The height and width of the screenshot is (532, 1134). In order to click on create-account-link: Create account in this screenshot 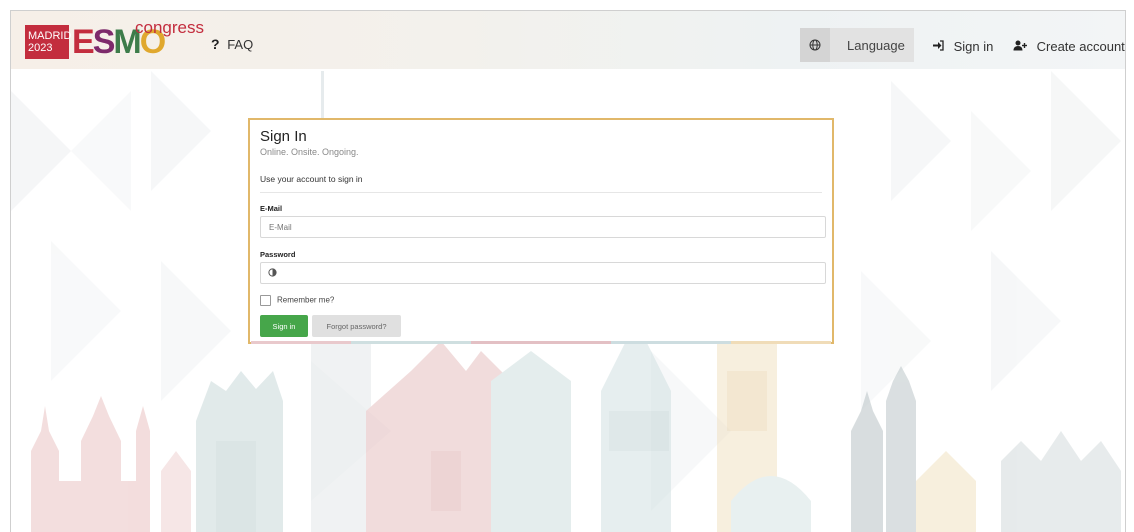, I will do `click(1069, 46)`.